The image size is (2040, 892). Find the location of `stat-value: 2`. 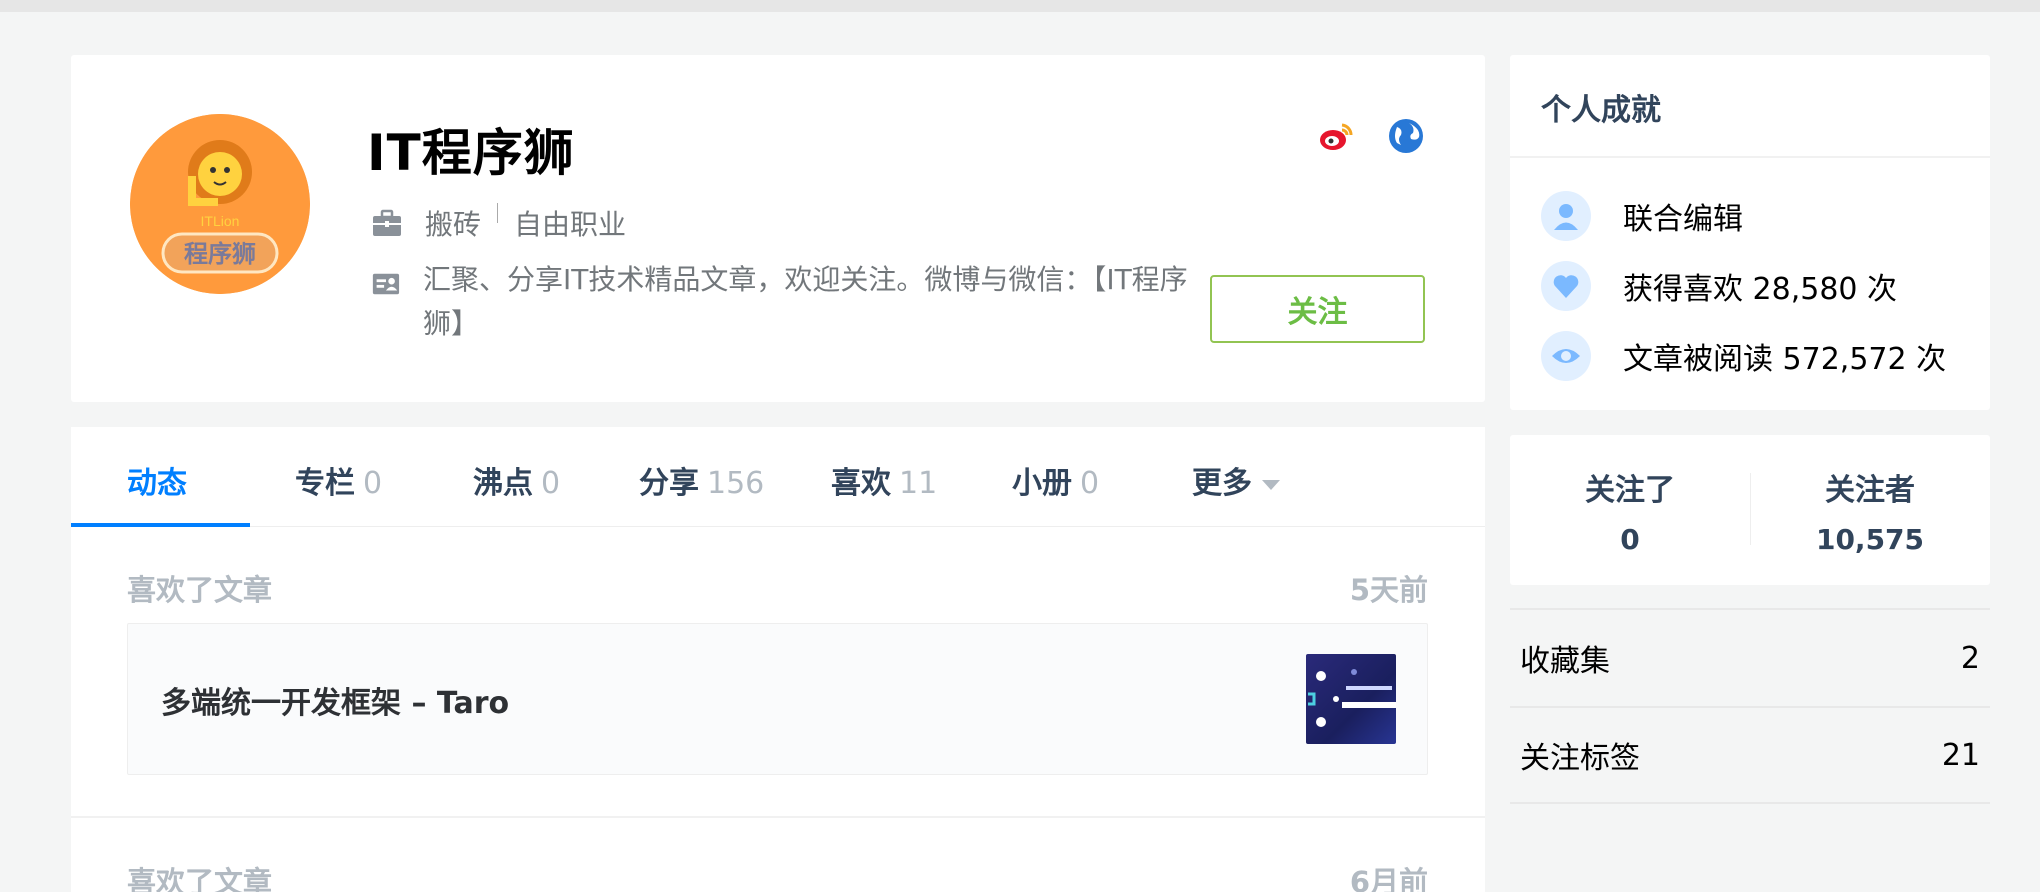

stat-value: 2 is located at coordinates (1970, 658).